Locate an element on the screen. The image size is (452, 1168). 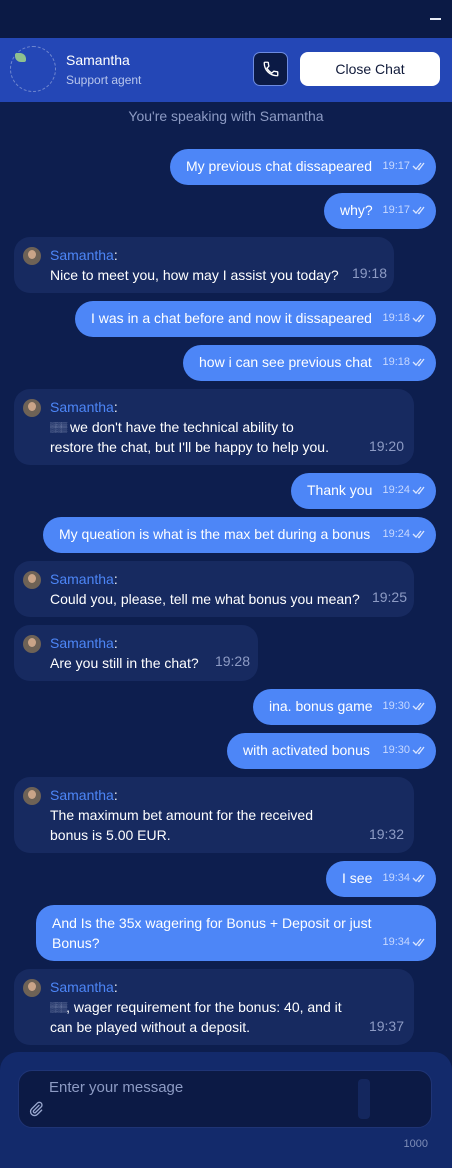
message-text: I see is located at coordinates (357, 878).